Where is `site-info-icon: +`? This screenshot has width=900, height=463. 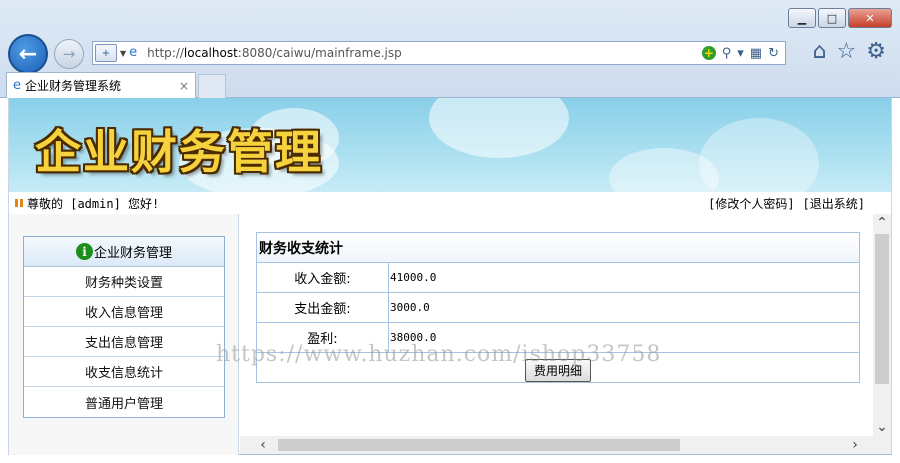 site-info-icon: + is located at coordinates (106, 53).